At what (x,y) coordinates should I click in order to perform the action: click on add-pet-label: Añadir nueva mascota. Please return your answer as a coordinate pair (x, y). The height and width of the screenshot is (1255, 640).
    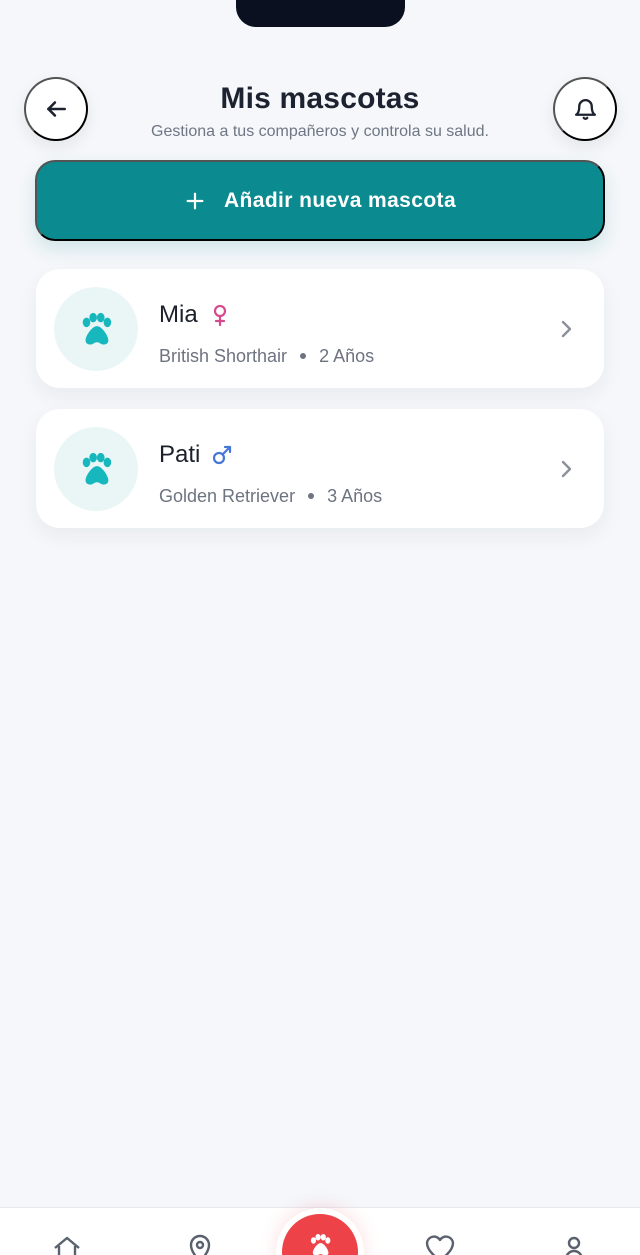
    Looking at the image, I should click on (340, 200).